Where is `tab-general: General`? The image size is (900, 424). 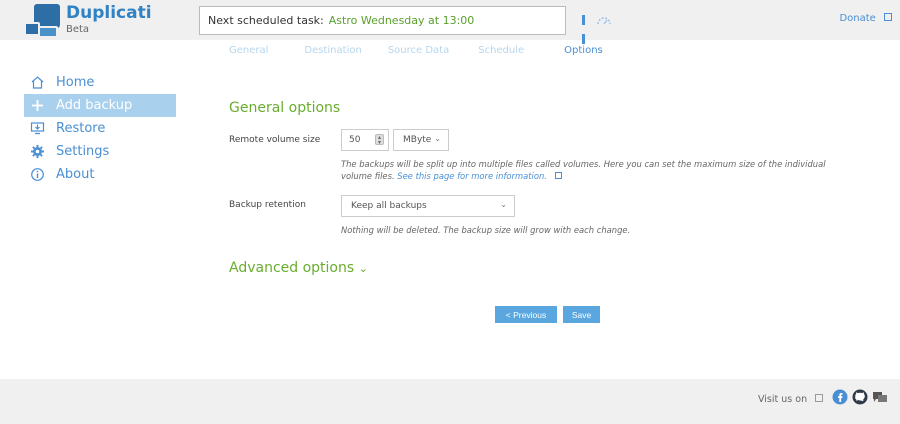 tab-general: General is located at coordinates (248, 50).